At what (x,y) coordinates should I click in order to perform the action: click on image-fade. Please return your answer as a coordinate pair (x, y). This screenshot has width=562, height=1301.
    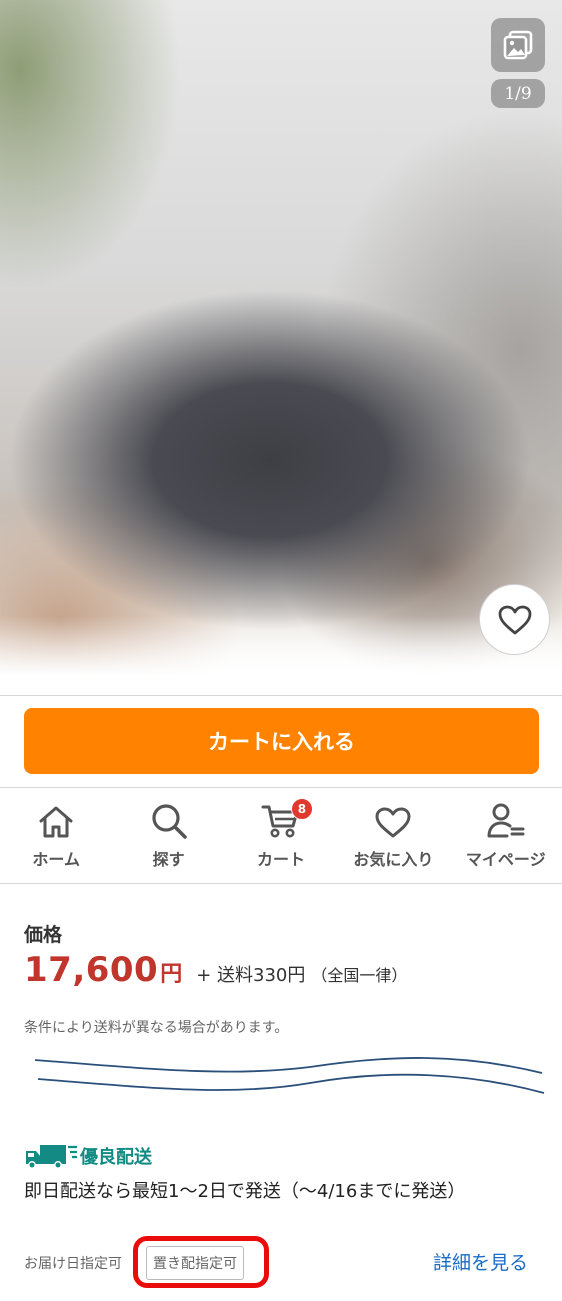
    Looking at the image, I should click on (281, 646).